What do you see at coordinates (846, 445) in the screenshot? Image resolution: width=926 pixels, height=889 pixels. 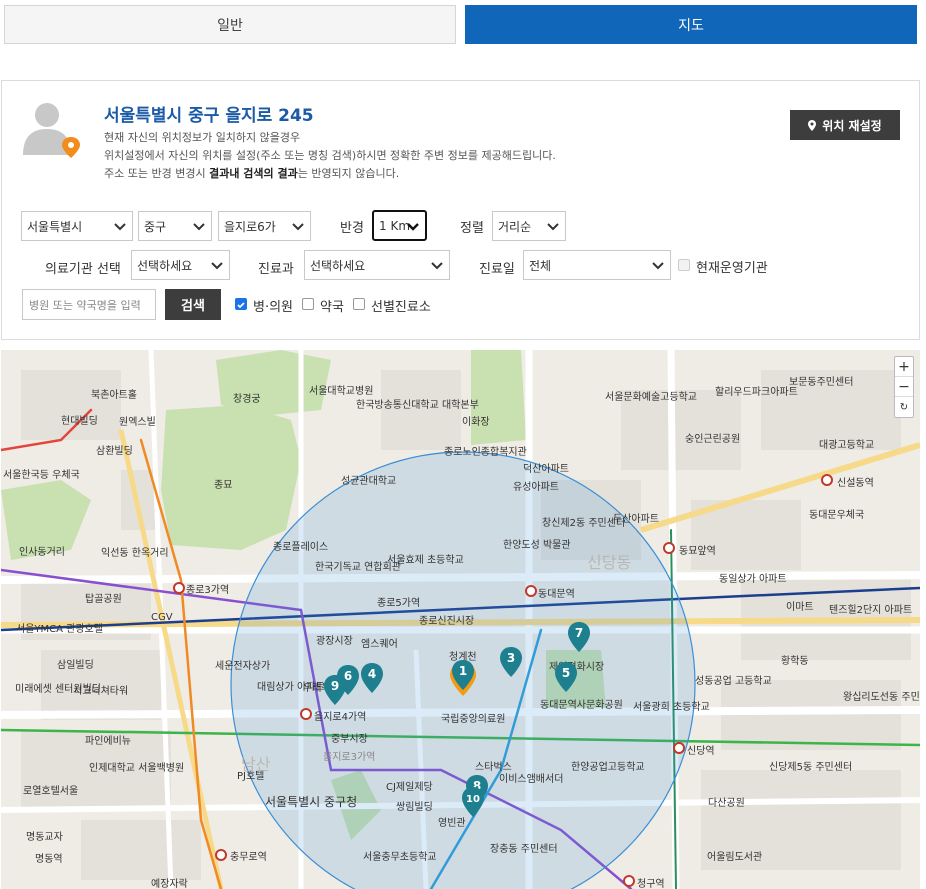 I see `map-label: 대광고등학교` at bounding box center [846, 445].